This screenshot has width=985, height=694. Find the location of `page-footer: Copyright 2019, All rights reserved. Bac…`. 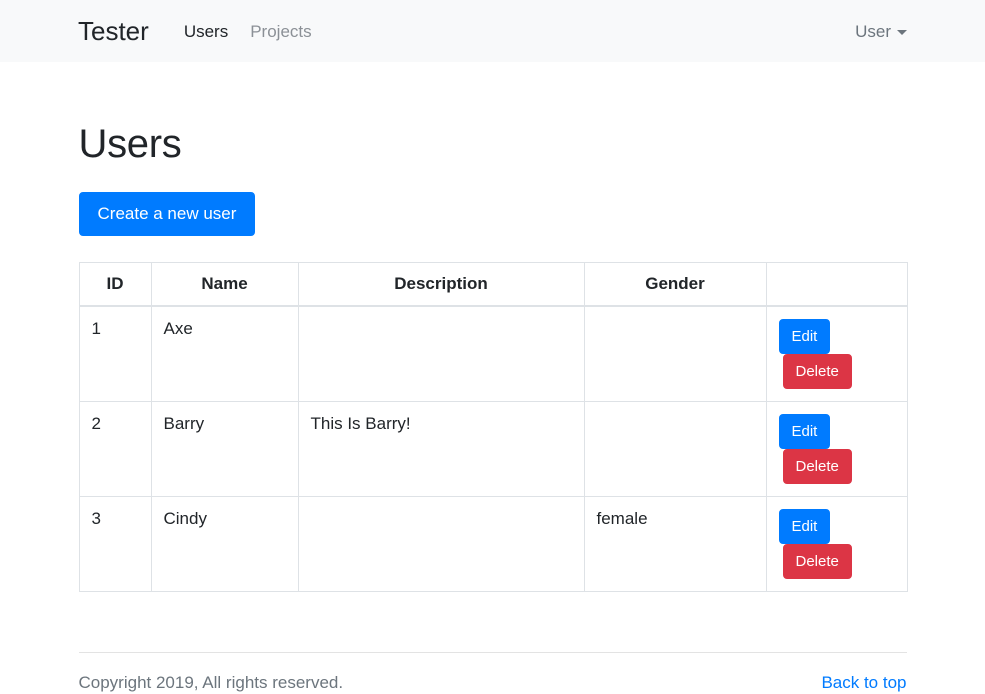

page-footer: Copyright 2019, All rights reserved. Bac… is located at coordinates (492, 642).